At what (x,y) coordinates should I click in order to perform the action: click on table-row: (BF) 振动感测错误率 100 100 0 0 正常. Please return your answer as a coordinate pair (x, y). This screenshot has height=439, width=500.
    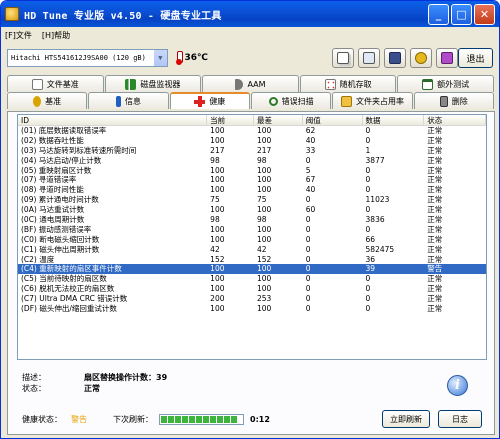
    Looking at the image, I should click on (252, 230).